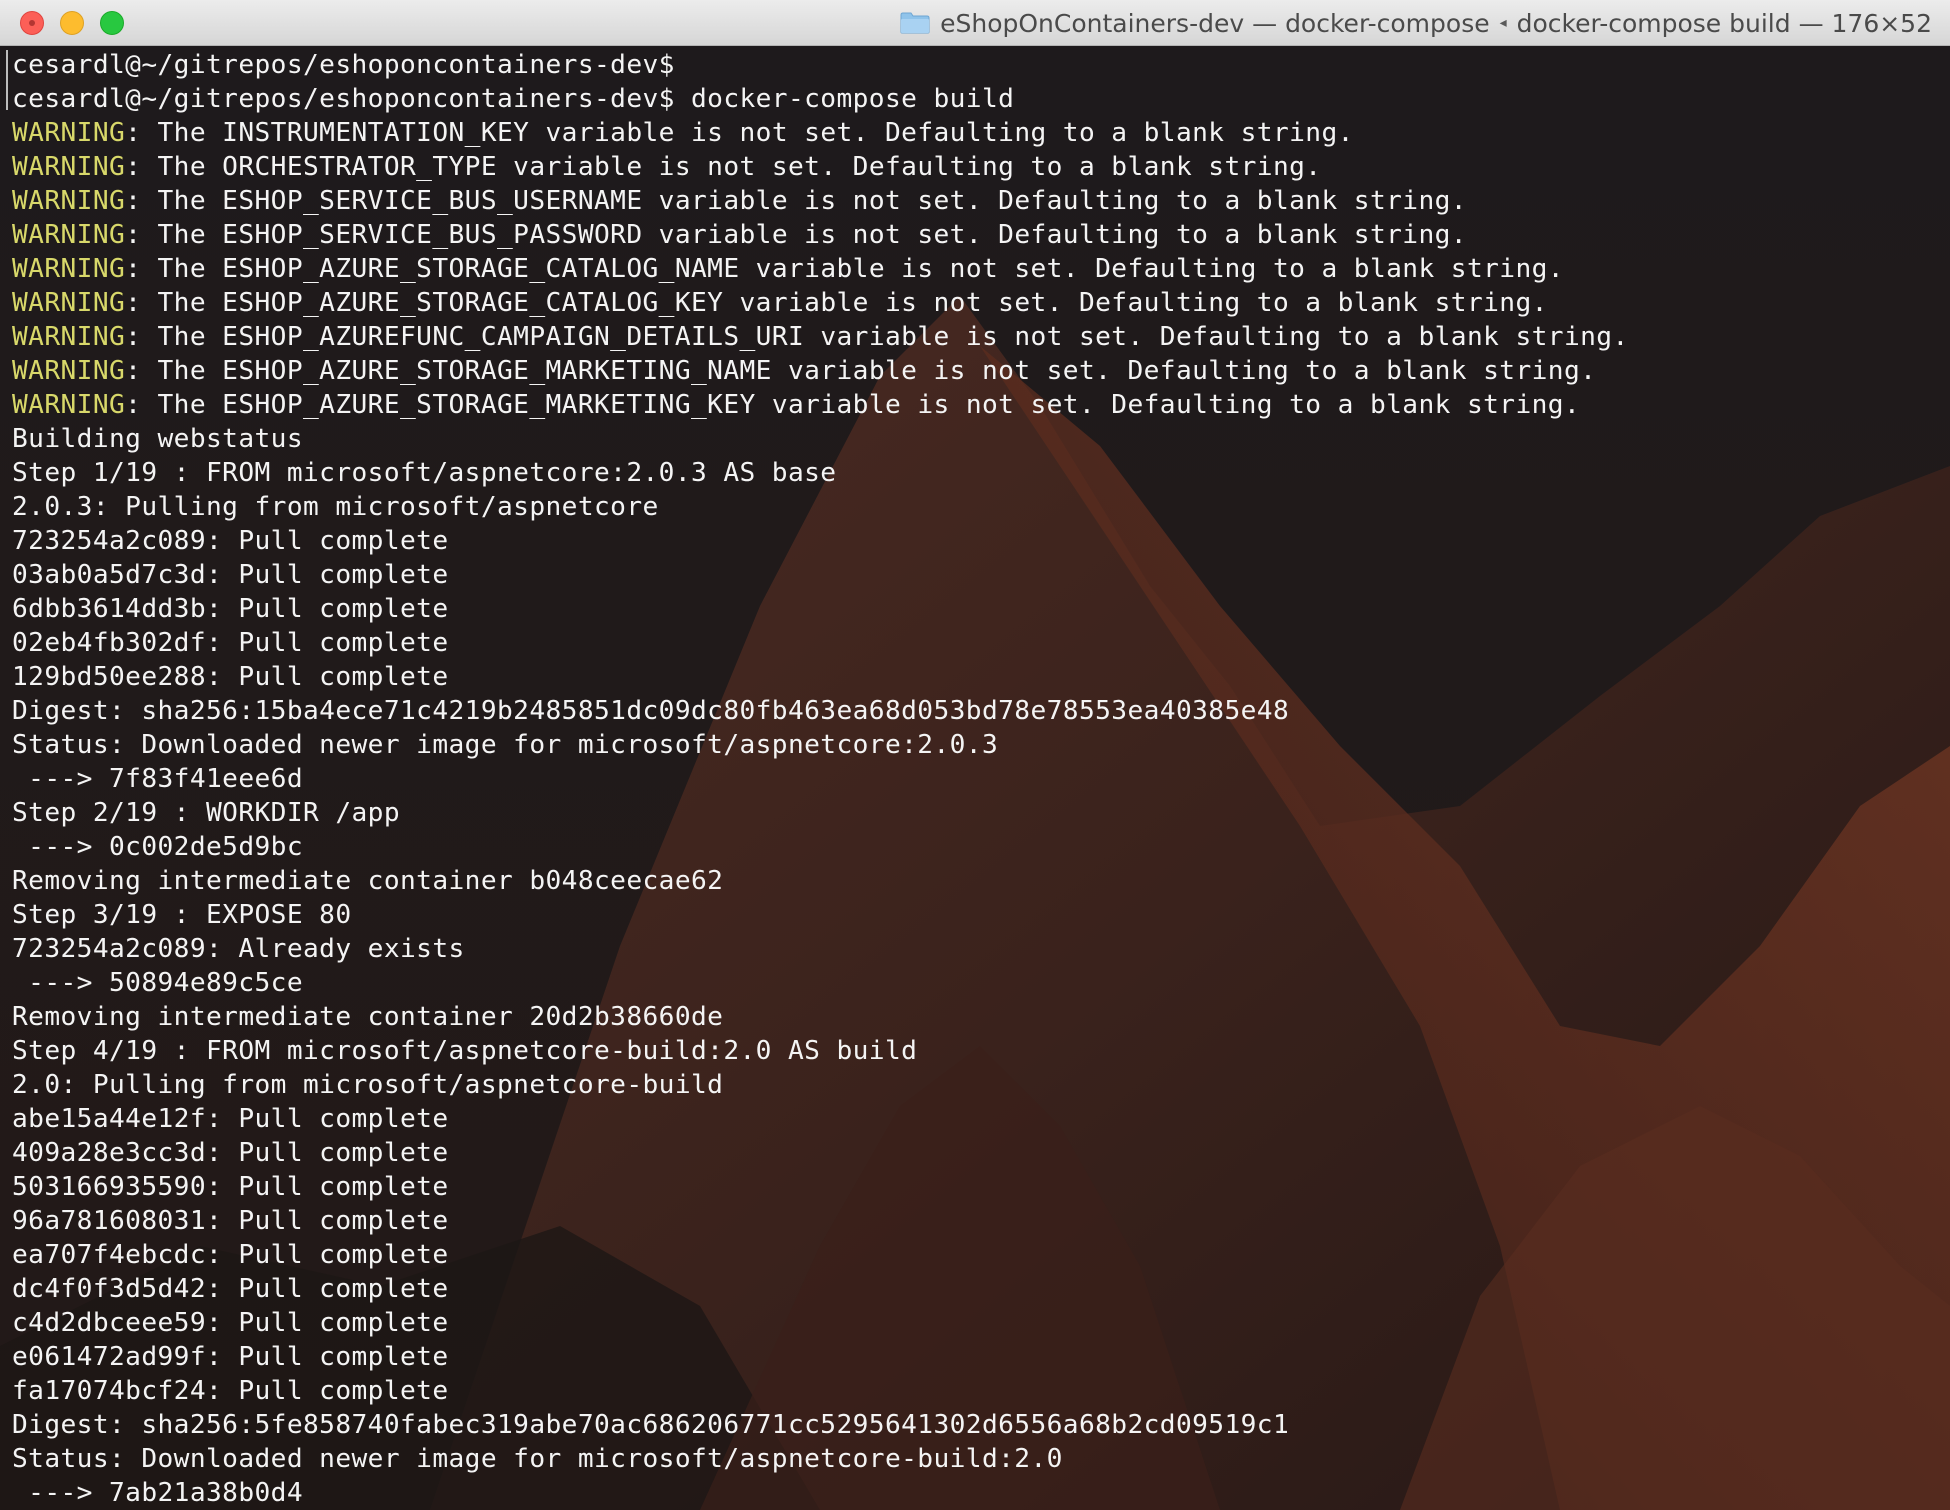 This screenshot has height=1510, width=1950. Describe the element at coordinates (977, 609) in the screenshot. I see `terminal-line: 6dbb3614dd3b: Pull complete` at that location.